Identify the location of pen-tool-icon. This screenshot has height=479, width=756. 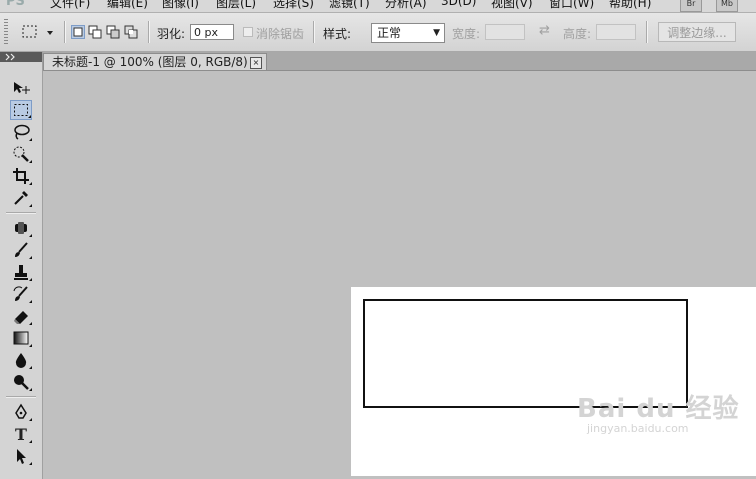
(21, 411).